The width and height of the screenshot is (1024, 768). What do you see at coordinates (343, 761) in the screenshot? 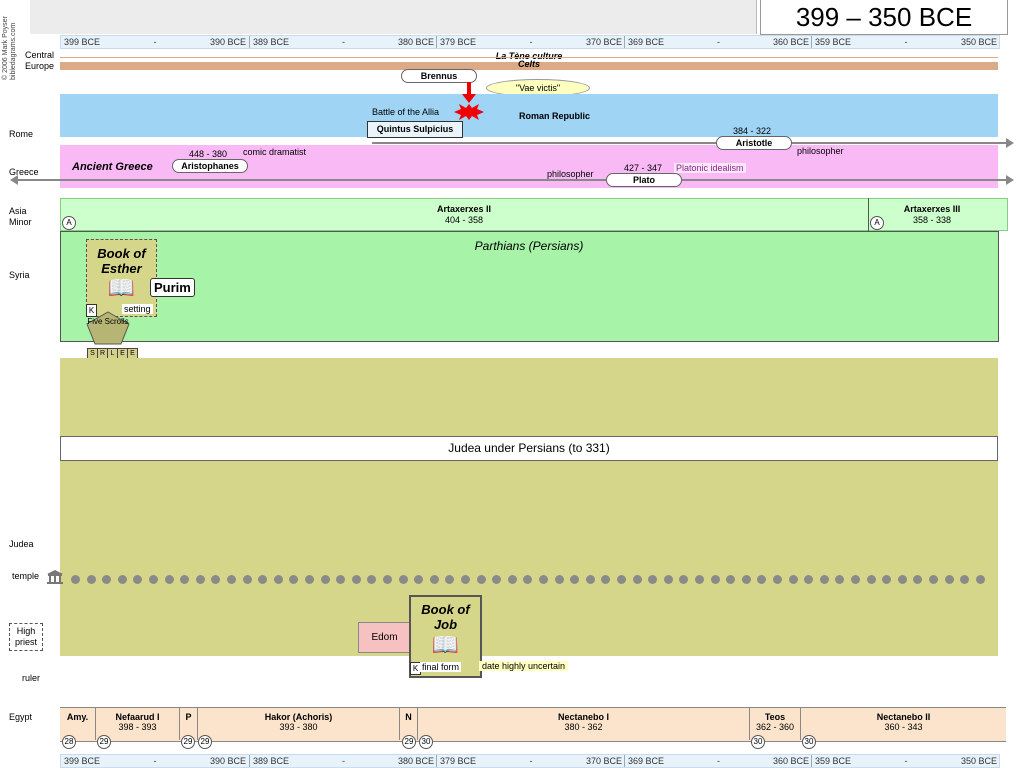
I see `scale-segment: 389 BCE -380 BCE` at bounding box center [343, 761].